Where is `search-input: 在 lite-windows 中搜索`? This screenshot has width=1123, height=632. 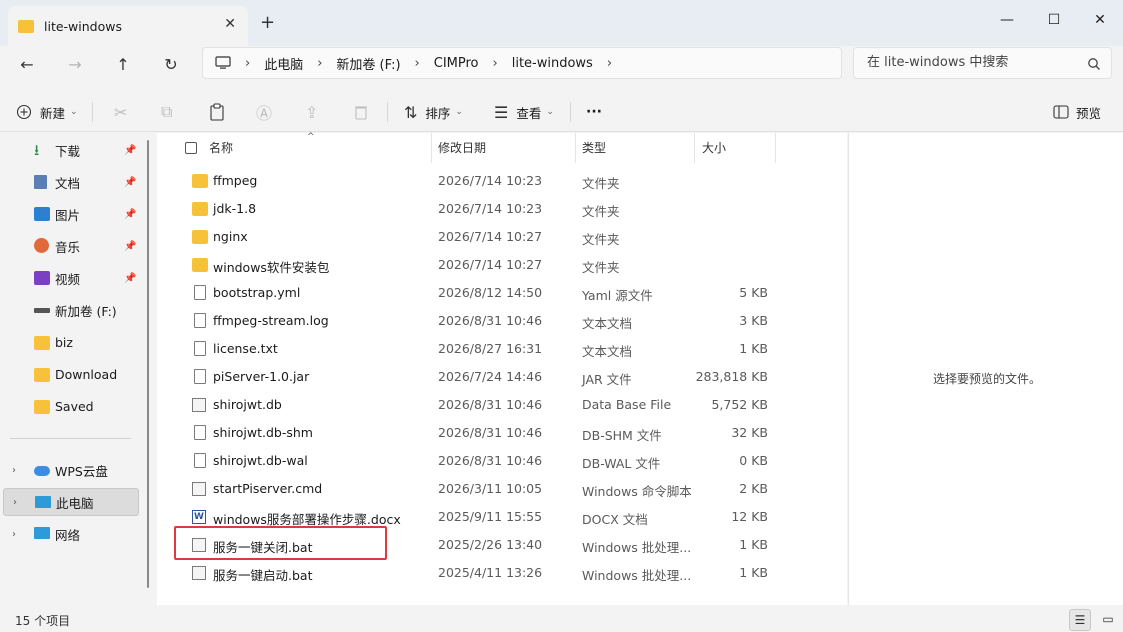
search-input: 在 lite-windows 中搜索 is located at coordinates (982, 63).